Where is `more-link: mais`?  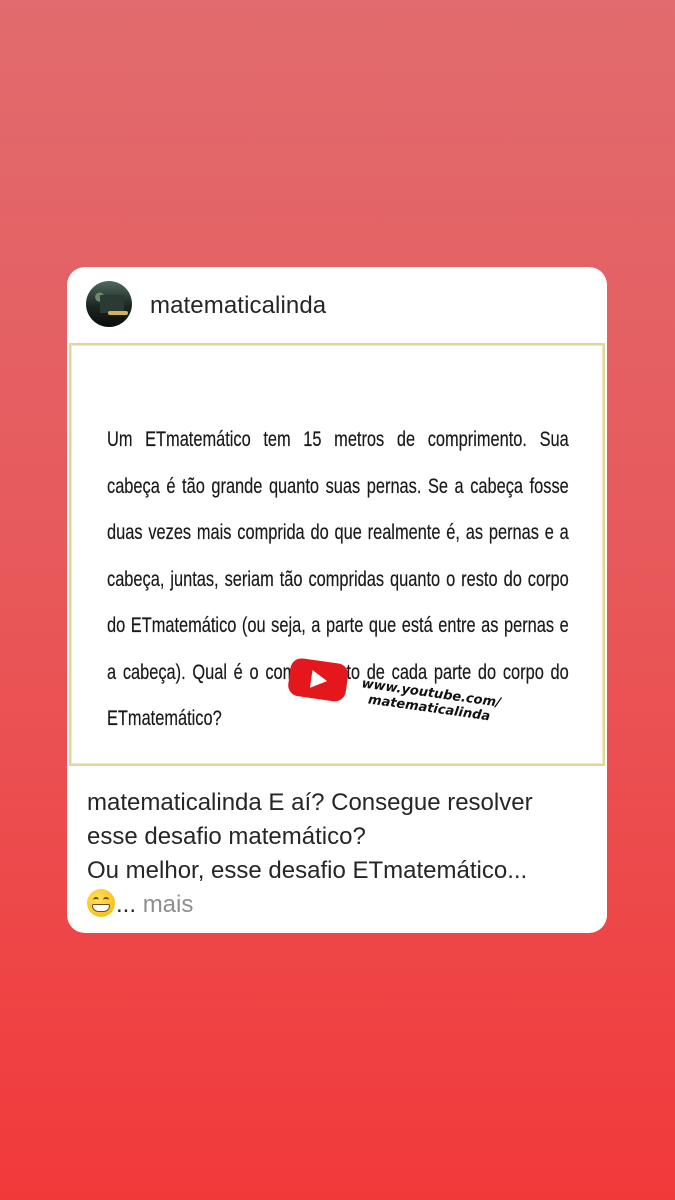 more-link: mais is located at coordinates (168, 904).